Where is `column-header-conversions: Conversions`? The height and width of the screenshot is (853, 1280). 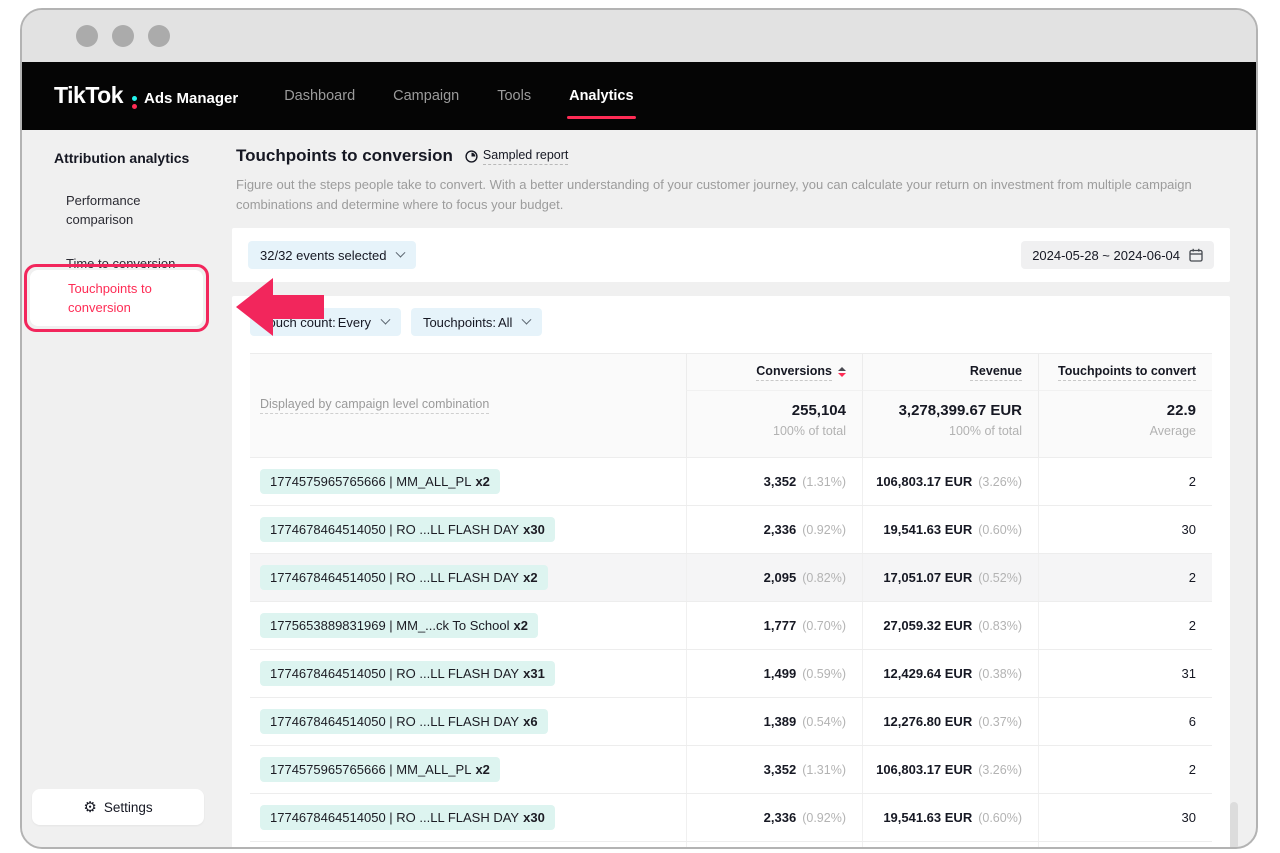
column-header-conversions: Conversions is located at coordinates (774, 372).